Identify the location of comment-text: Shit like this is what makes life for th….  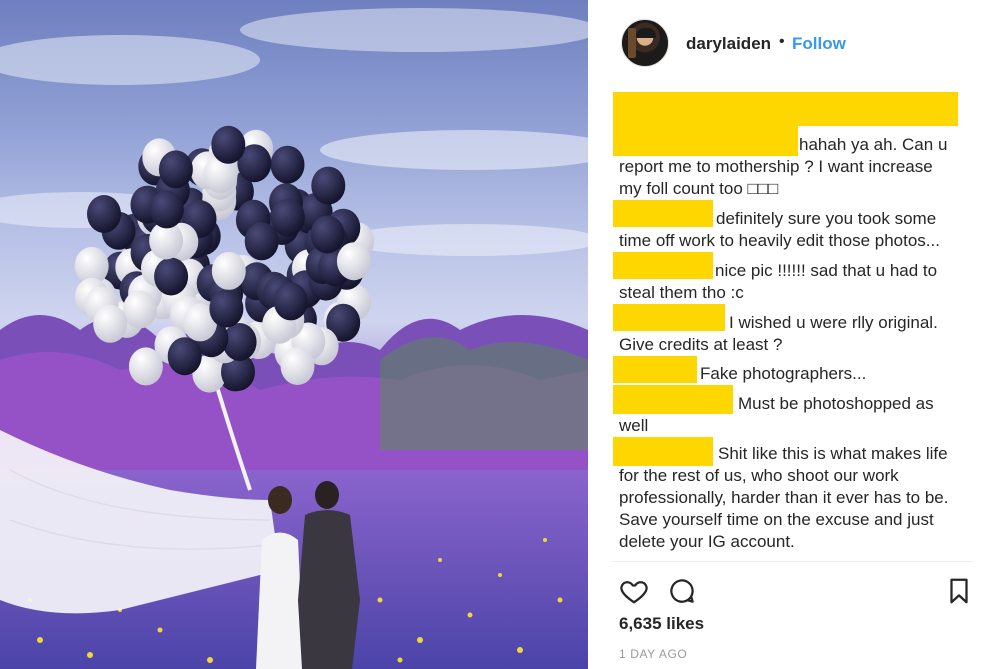
(784, 497).